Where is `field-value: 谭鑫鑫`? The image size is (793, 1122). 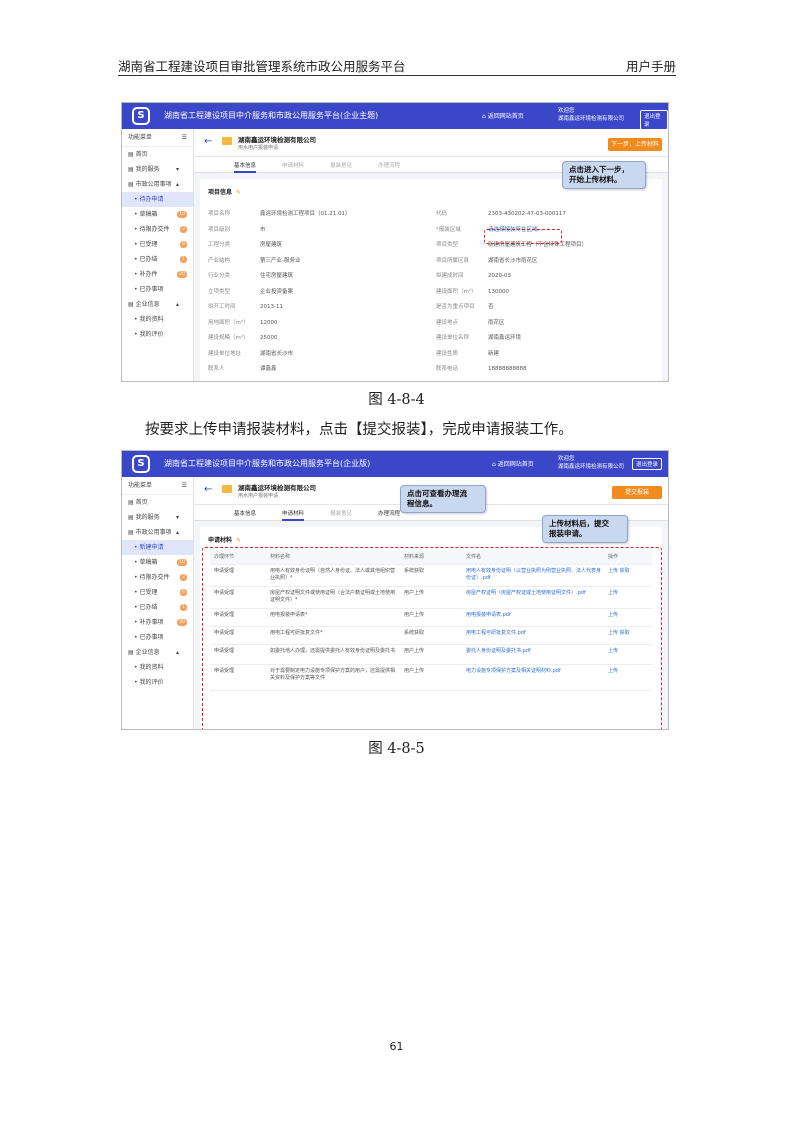 field-value: 谭鑫鑫 is located at coordinates (268, 369).